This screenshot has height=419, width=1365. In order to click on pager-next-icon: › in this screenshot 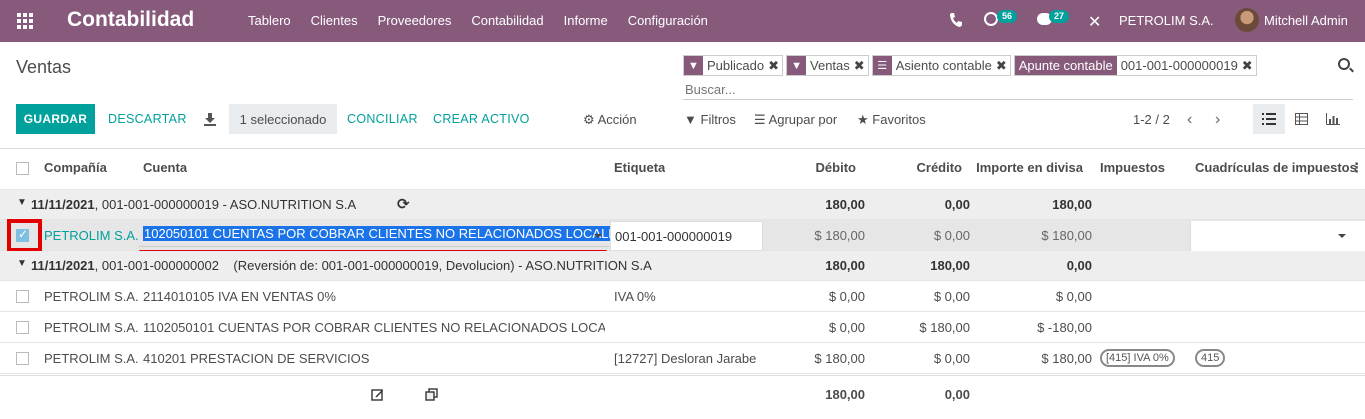, I will do `click(1217, 120)`.